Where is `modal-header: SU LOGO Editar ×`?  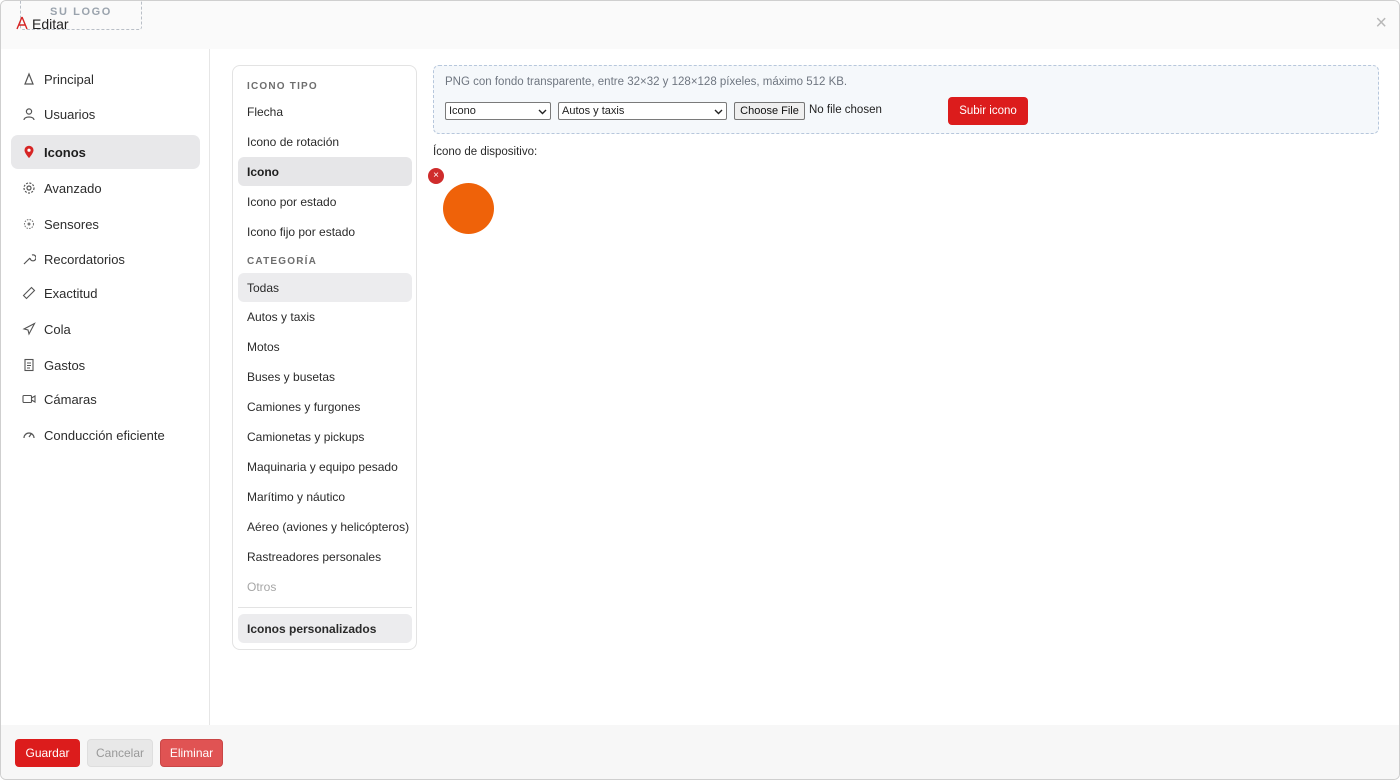
modal-header: SU LOGO Editar × is located at coordinates (700, 25).